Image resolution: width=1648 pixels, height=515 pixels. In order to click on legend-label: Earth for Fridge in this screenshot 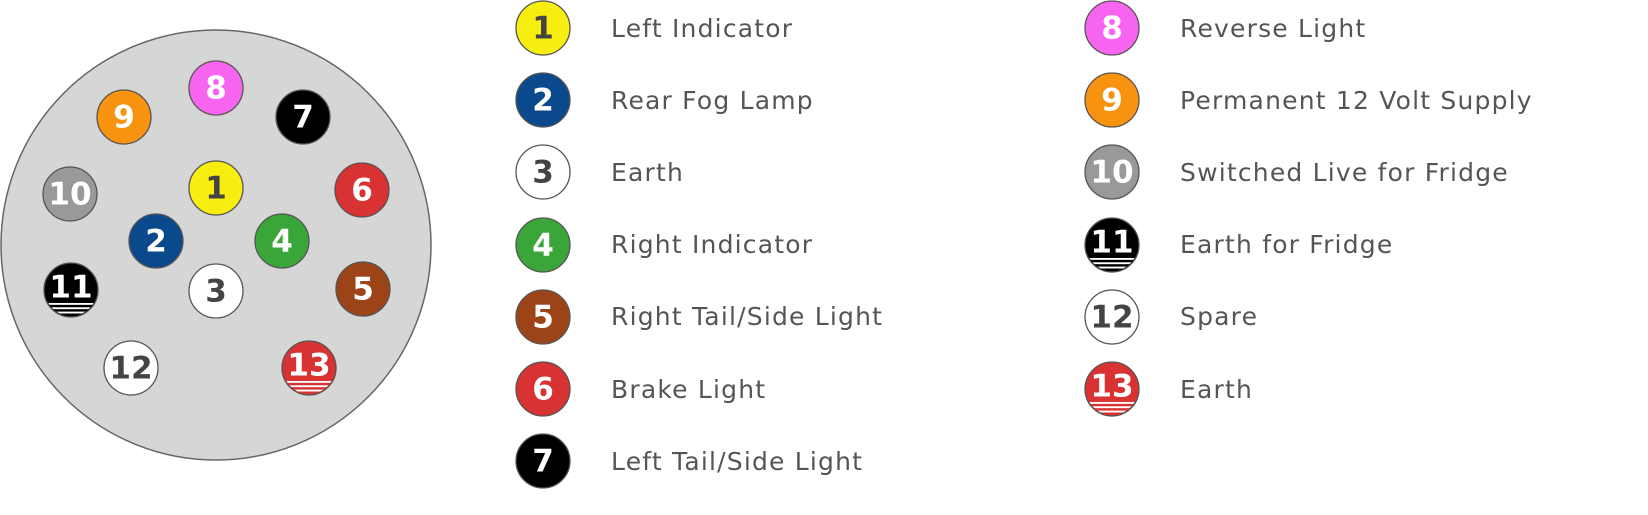, I will do `click(1287, 245)`.